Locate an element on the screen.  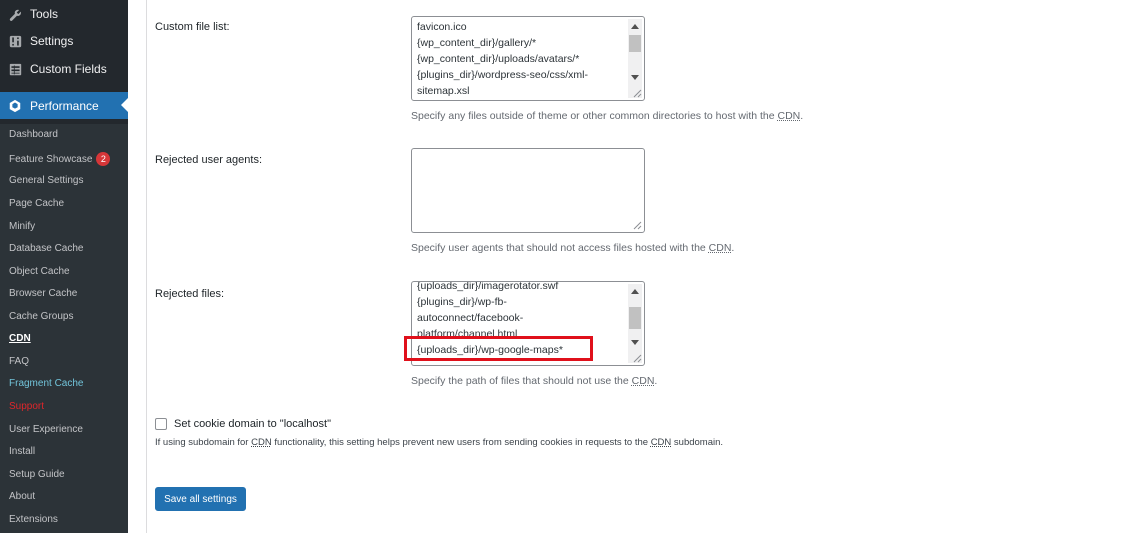
submenu-label: FAQ is located at coordinates (19, 361).